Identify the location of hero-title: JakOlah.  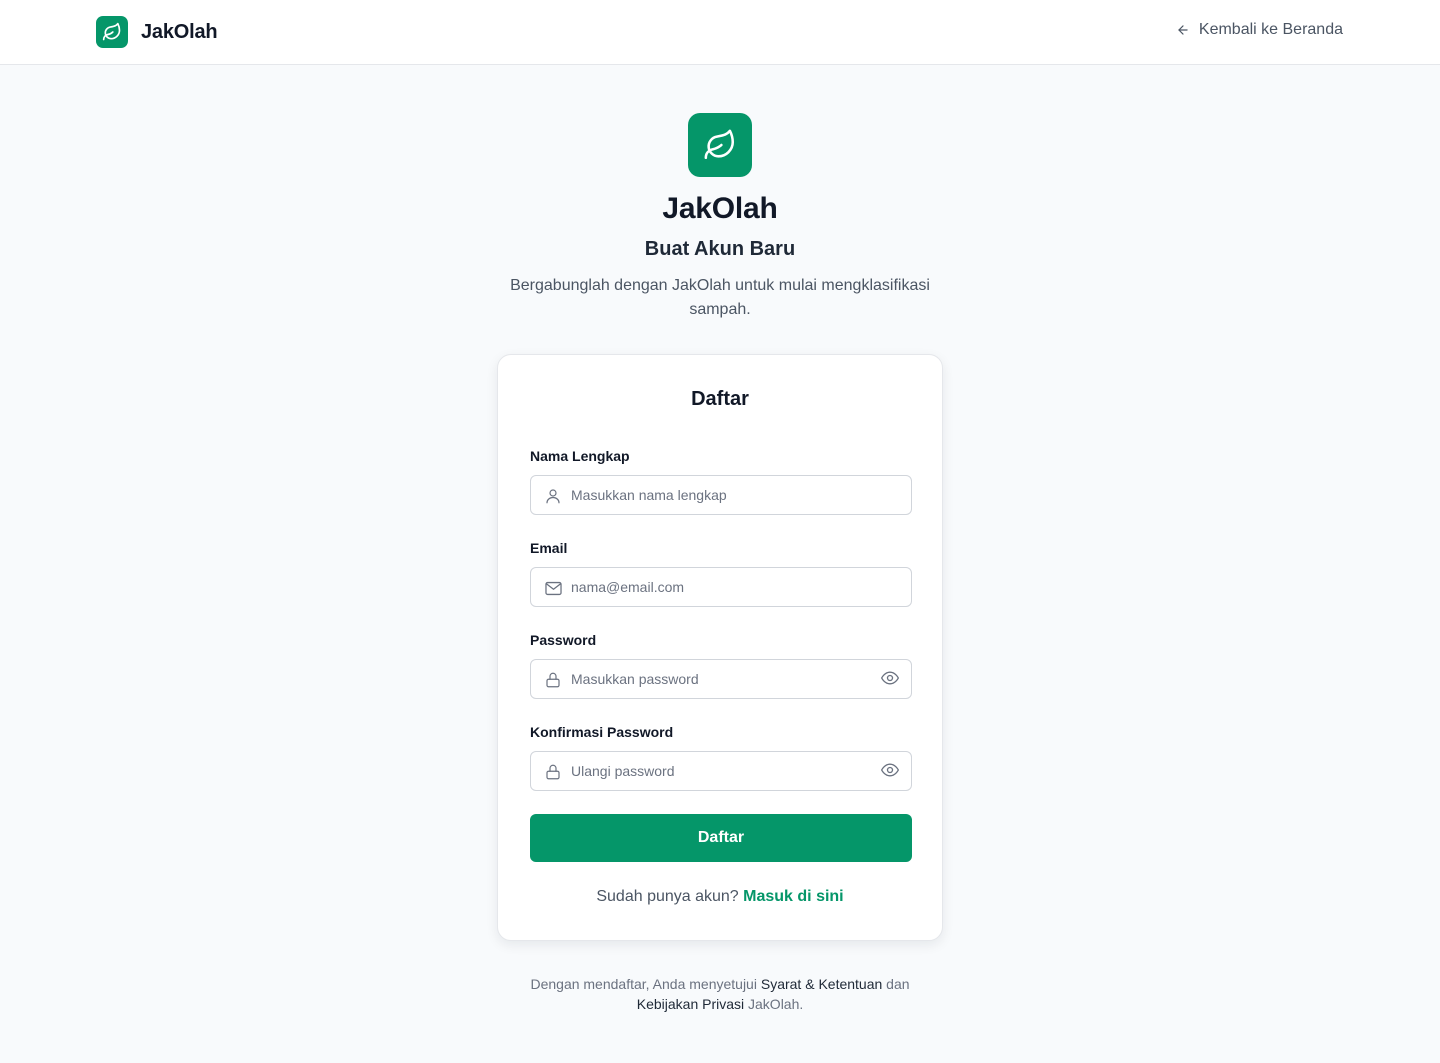
(720, 208).